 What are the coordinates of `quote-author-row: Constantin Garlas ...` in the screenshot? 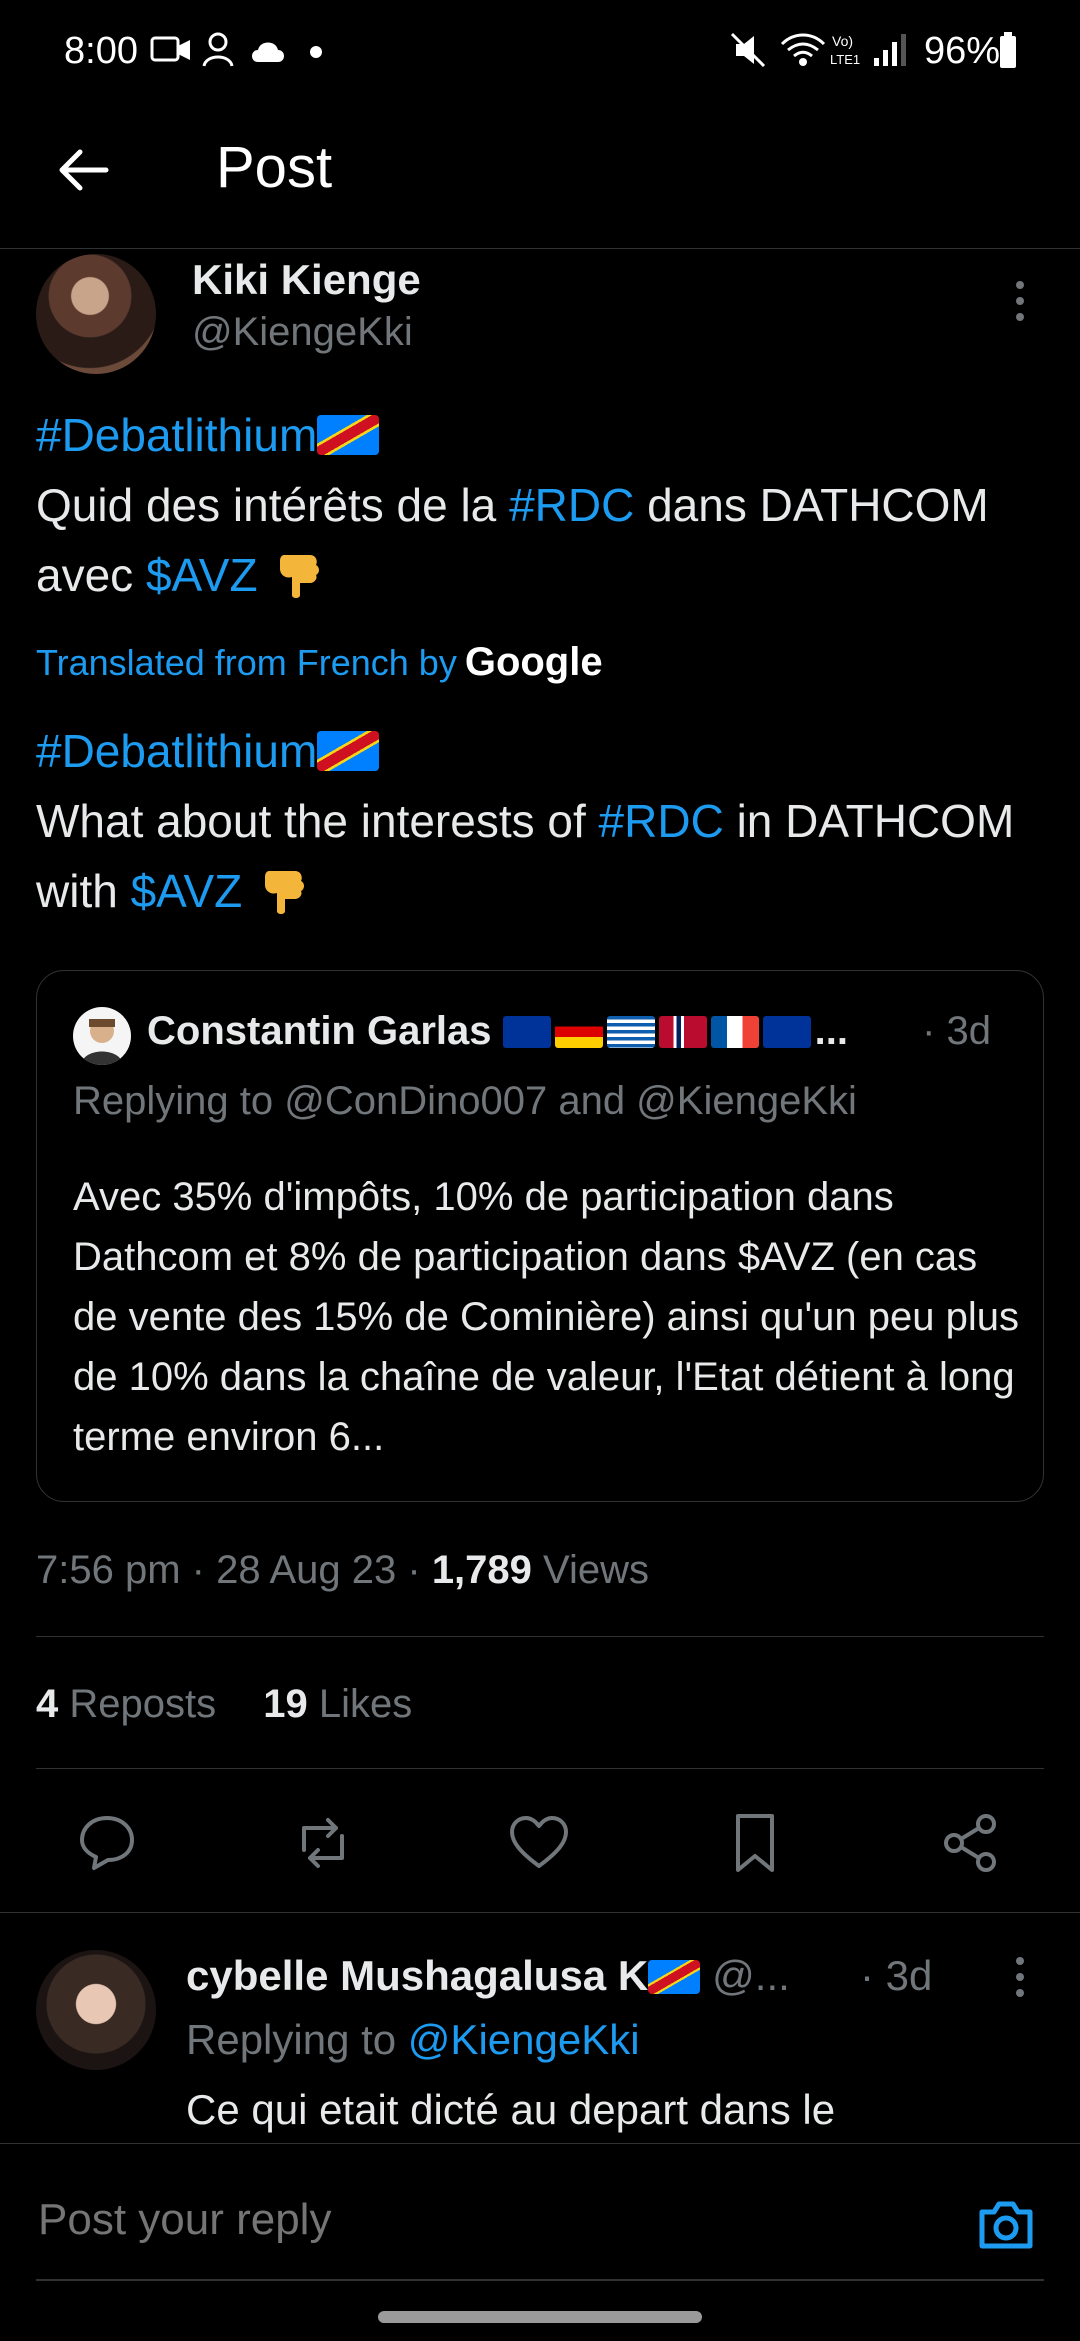 It's located at (497, 1031).